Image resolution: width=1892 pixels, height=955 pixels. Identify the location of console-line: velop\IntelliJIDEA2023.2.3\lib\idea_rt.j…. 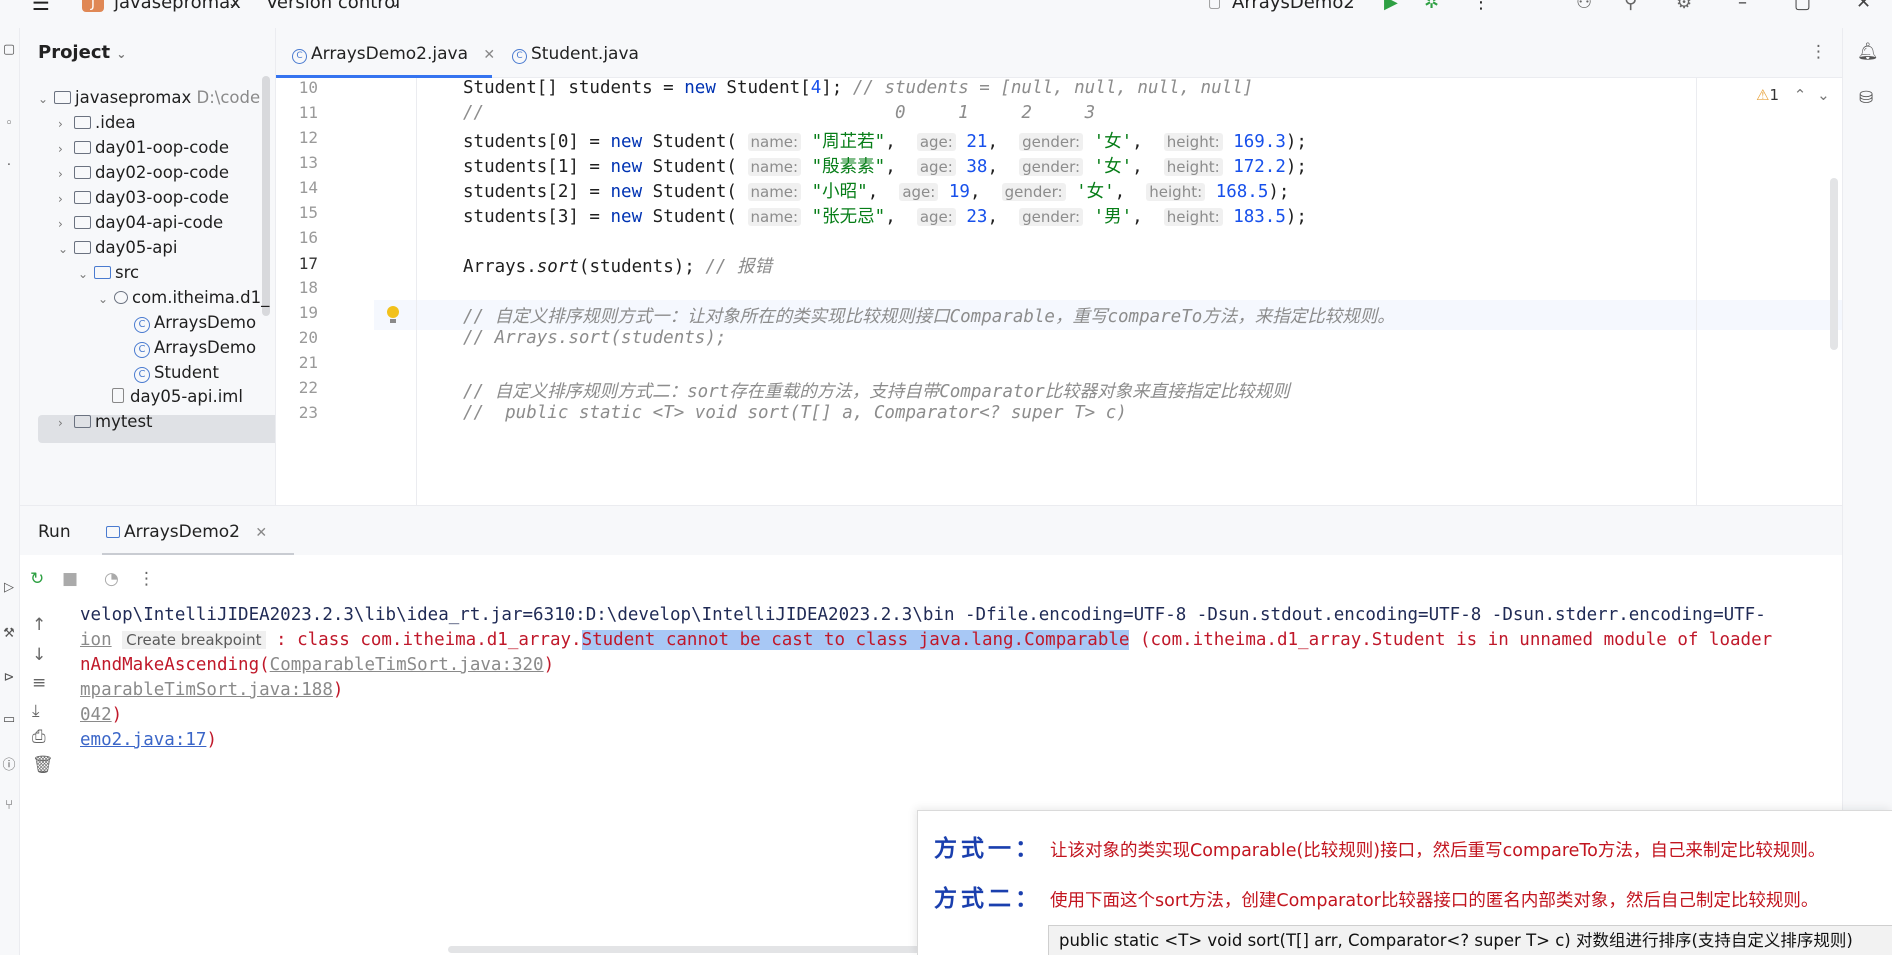
(923, 615).